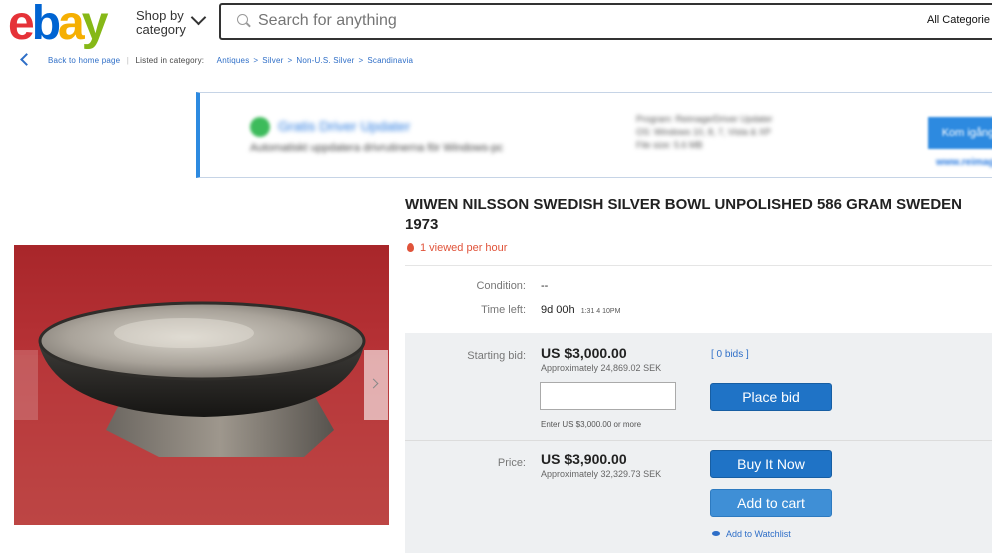  Describe the element at coordinates (964, 162) in the screenshot. I see `ad-link: www.reimage.com` at that location.